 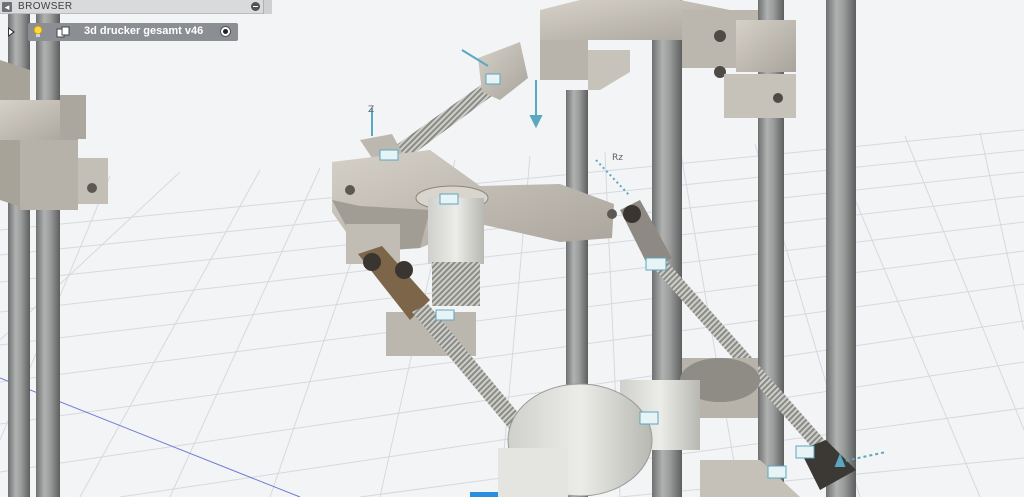 What do you see at coordinates (225, 31) in the screenshot?
I see `radio-active-icon` at bounding box center [225, 31].